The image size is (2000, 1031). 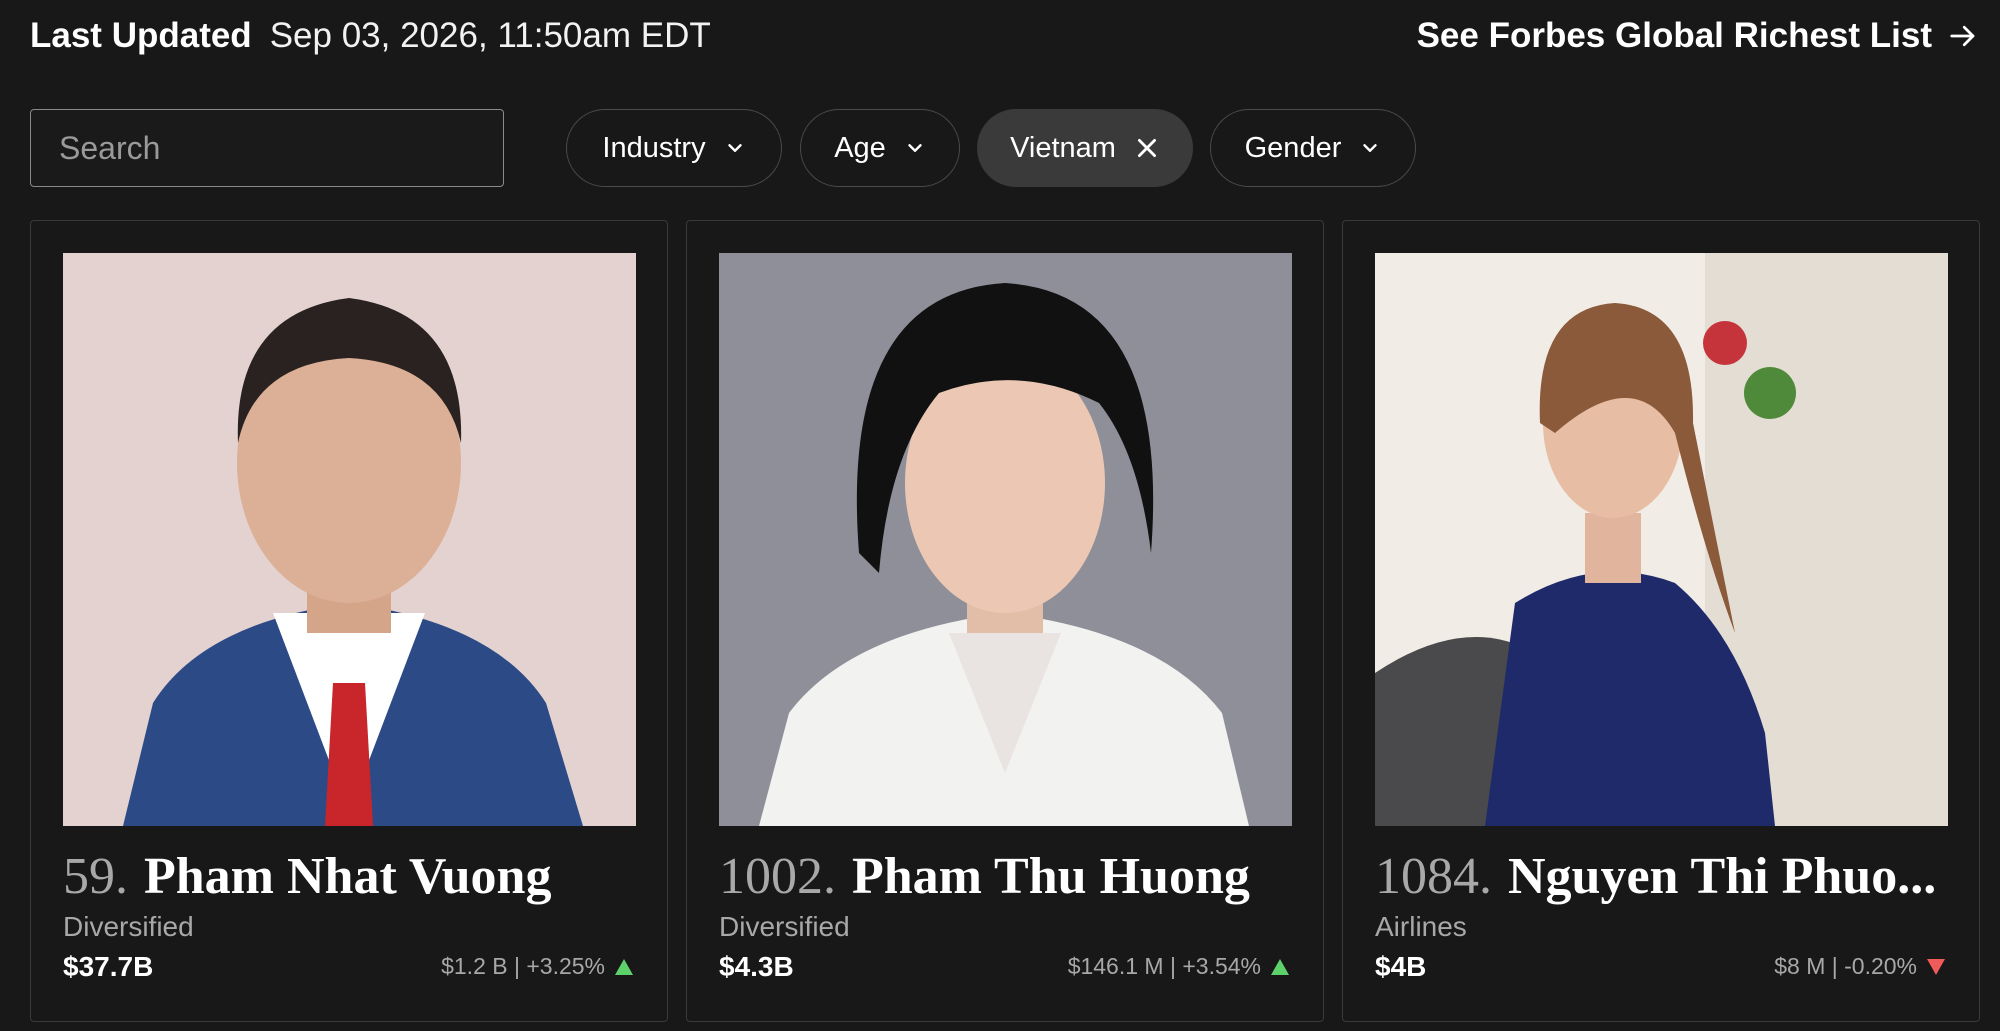 What do you see at coordinates (860, 147) in the screenshot?
I see `age-filter-label: Age` at bounding box center [860, 147].